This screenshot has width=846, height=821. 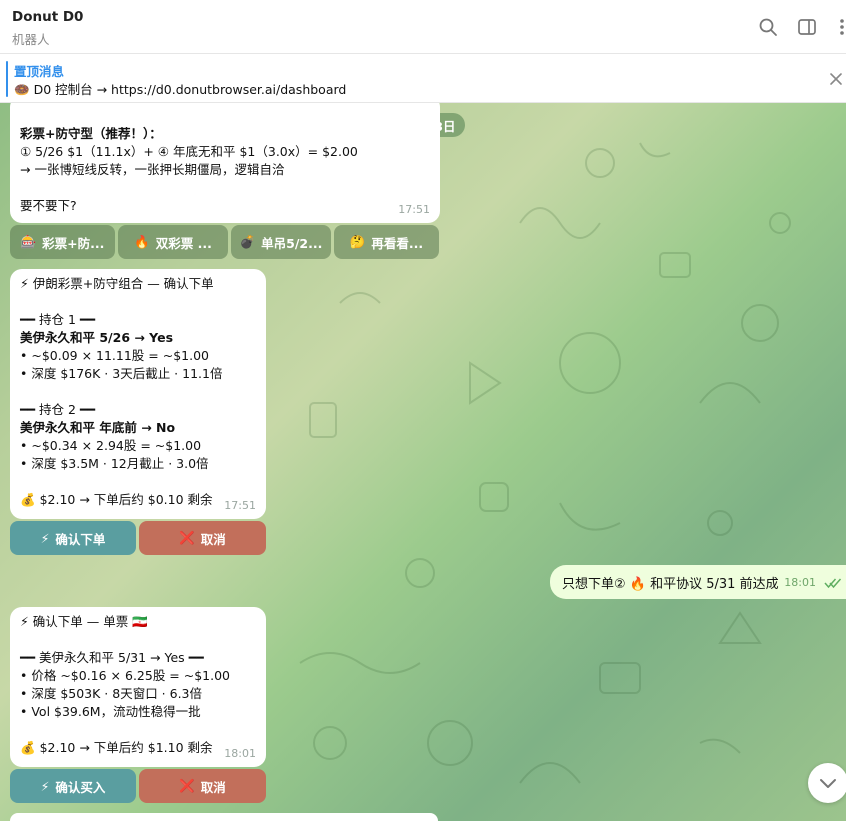 I want to click on scroll-down-button, so click(x=827, y=783).